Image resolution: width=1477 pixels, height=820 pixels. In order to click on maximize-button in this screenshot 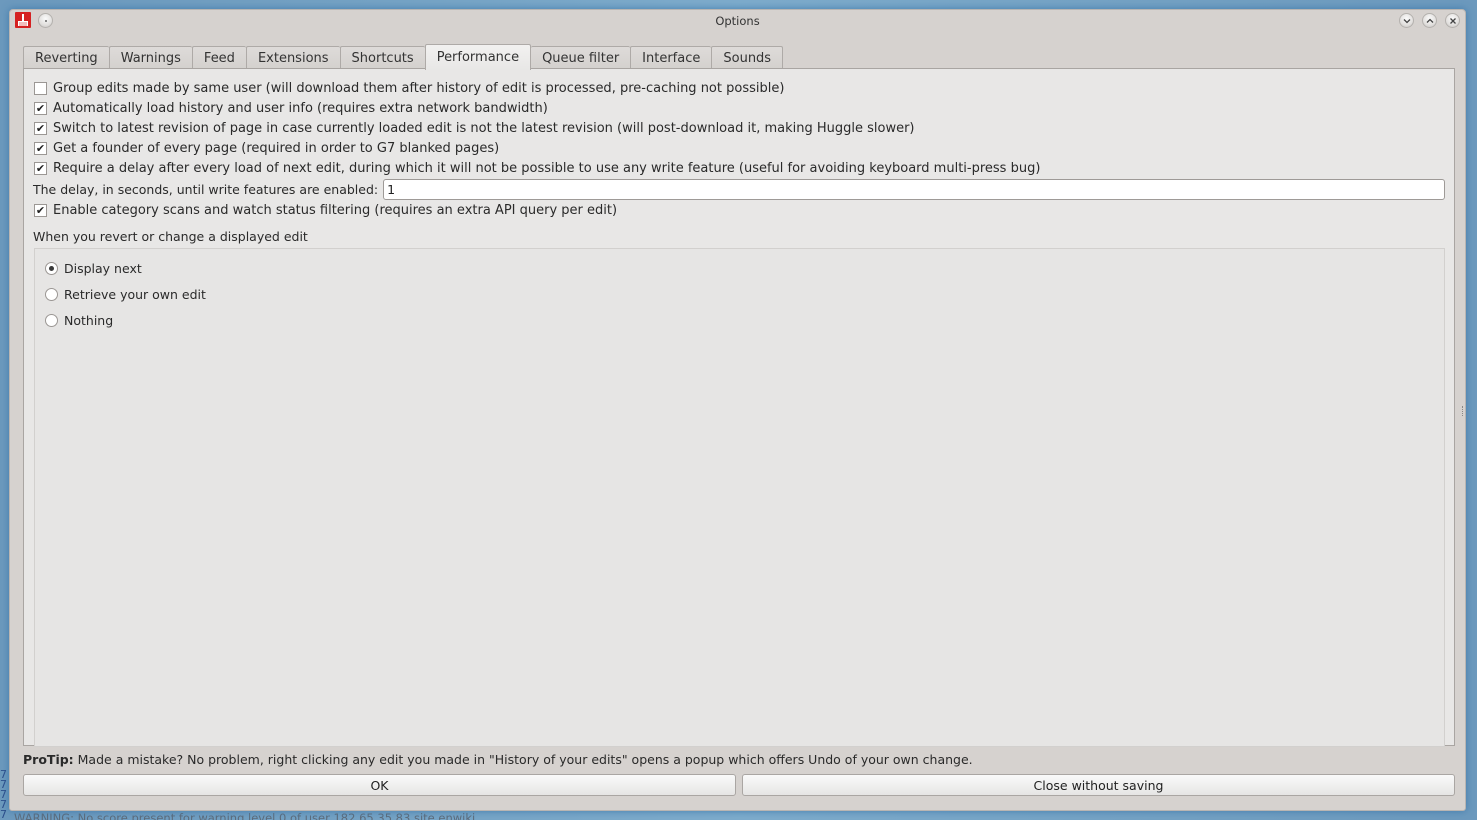, I will do `click(1429, 20)`.